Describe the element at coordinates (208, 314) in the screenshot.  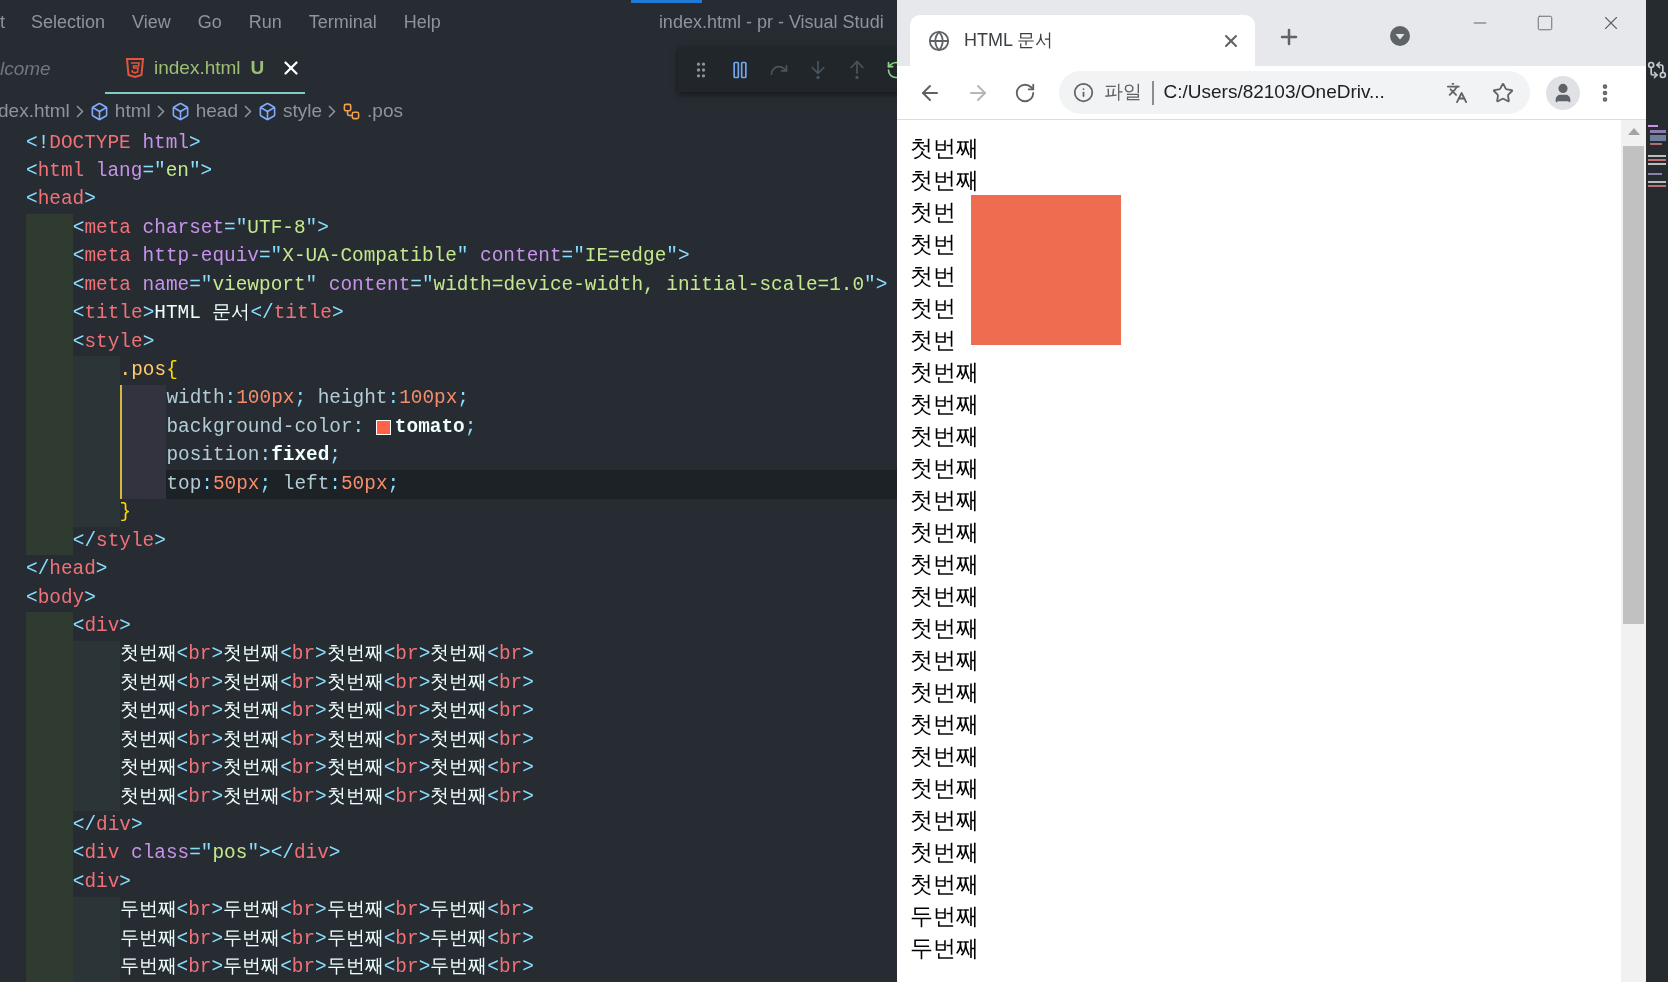
I see `code-line: <title>HTML 문서</title>` at that location.